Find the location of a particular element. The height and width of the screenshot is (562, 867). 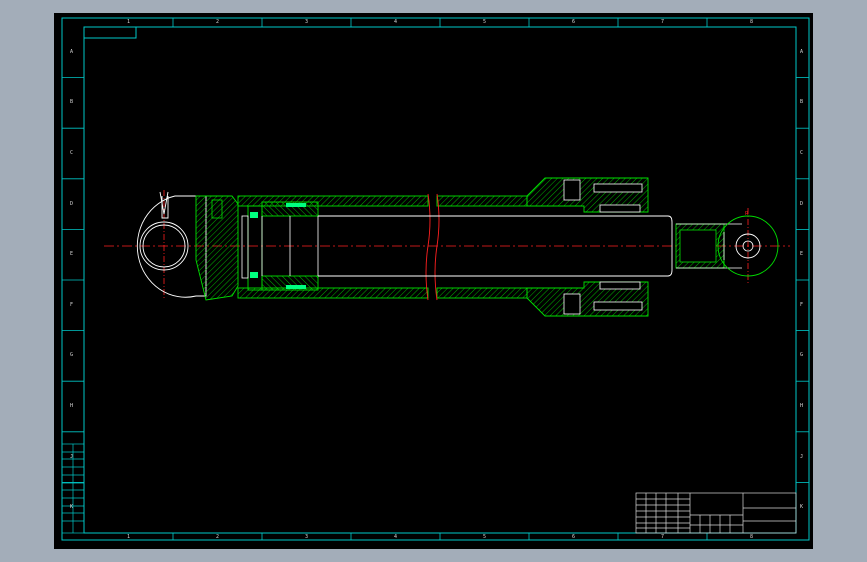

barrel-bottom-wall-right is located at coordinates (482, 293).